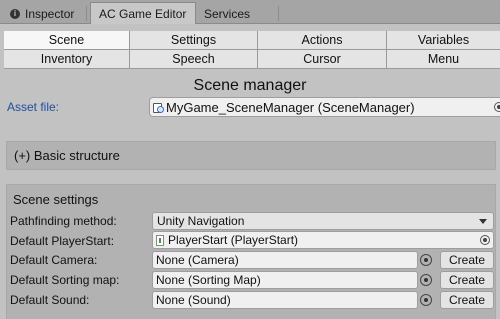  What do you see at coordinates (323, 221) in the screenshot?
I see `pathfinding-dropdown: Unity Navigation` at bounding box center [323, 221].